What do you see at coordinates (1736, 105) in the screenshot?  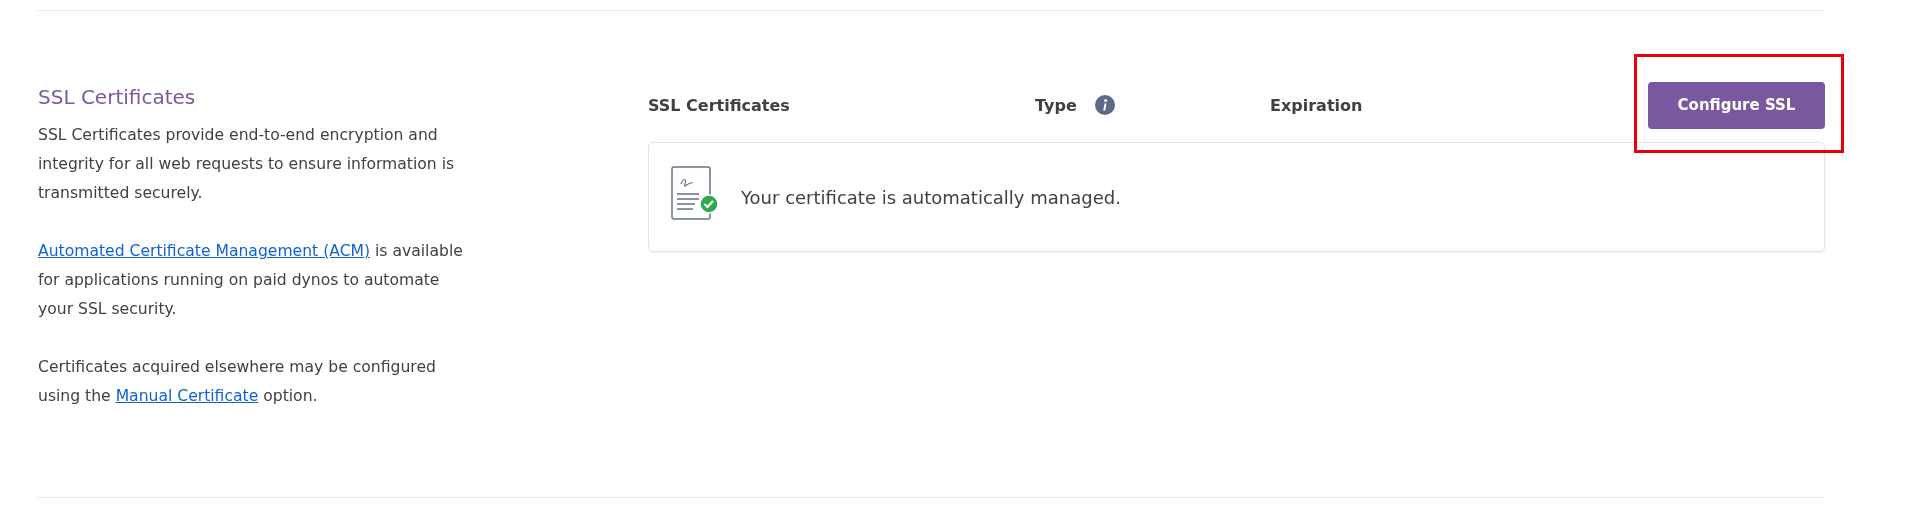 I see `configure-ssl-button: Configure SSL` at bounding box center [1736, 105].